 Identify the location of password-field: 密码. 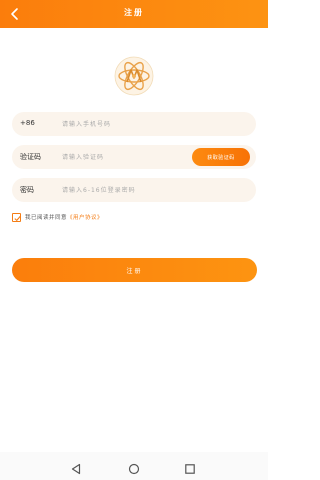
(134, 190).